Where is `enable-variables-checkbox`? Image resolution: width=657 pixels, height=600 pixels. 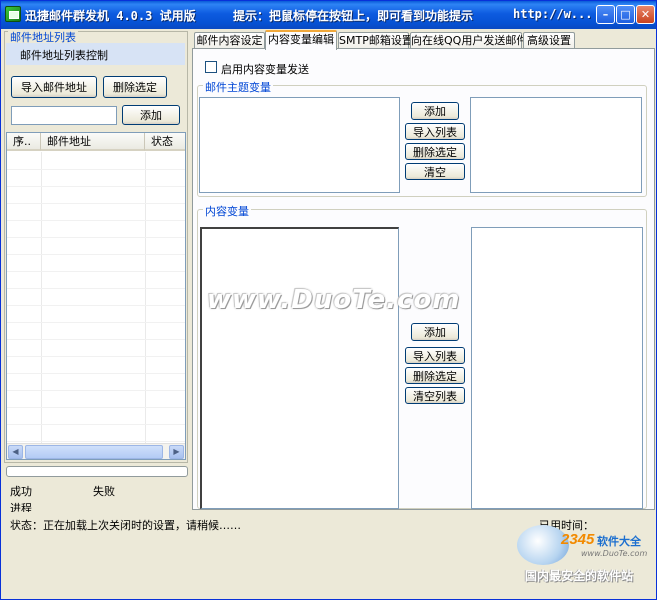
enable-variables-checkbox is located at coordinates (211, 67).